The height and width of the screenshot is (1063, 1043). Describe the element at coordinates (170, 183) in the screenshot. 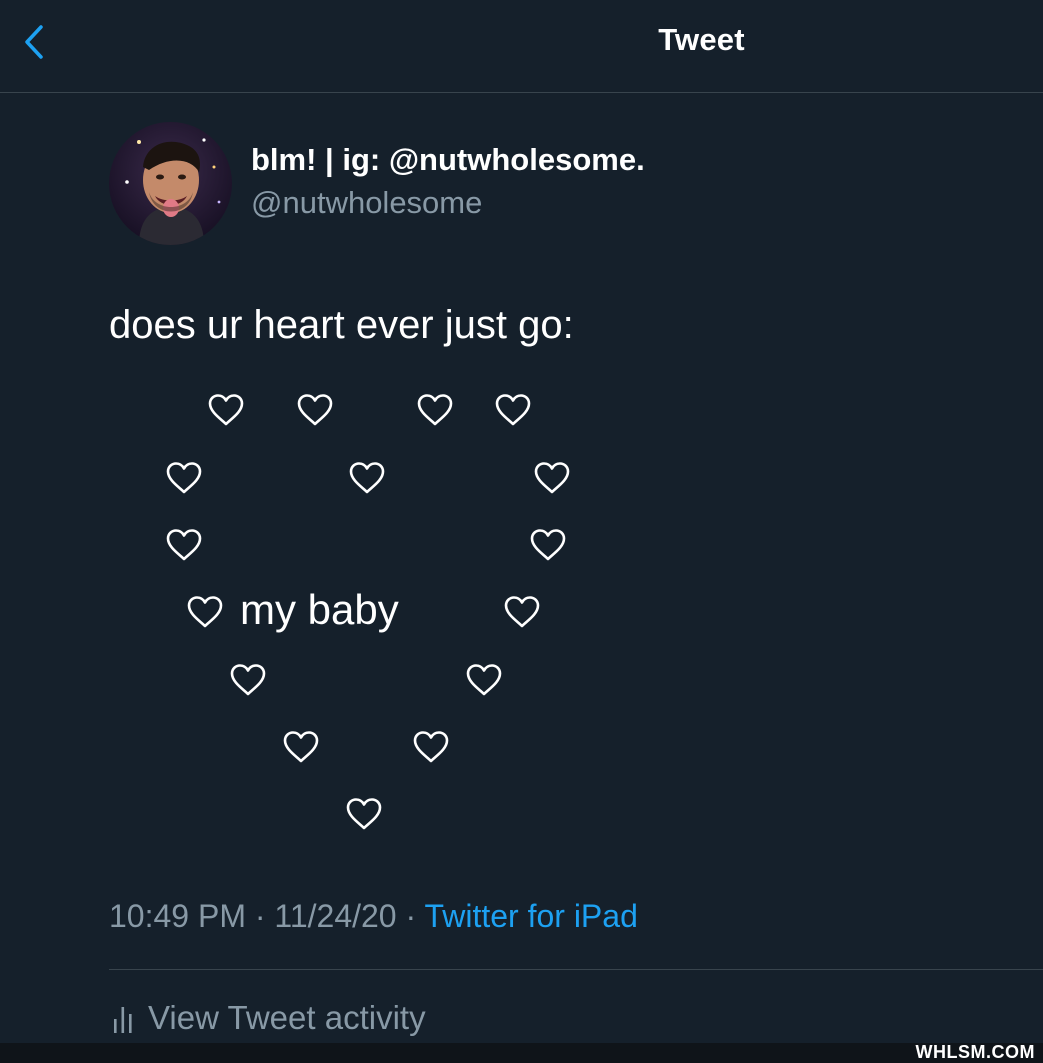

I see `avatar` at that location.